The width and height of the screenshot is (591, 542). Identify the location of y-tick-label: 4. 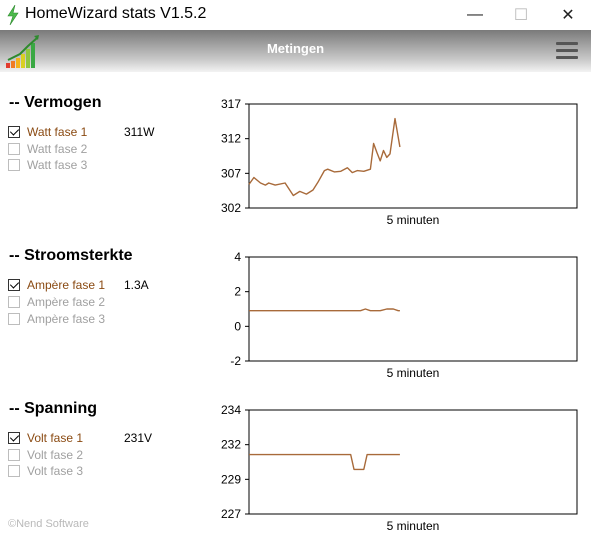
(237, 257).